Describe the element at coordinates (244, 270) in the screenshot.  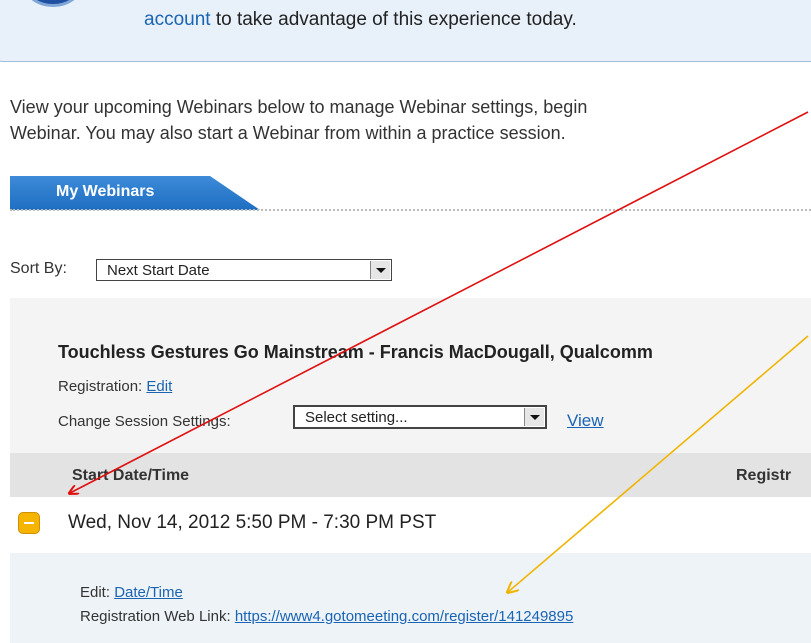
I see `sort-by-select: Next Start Date` at that location.